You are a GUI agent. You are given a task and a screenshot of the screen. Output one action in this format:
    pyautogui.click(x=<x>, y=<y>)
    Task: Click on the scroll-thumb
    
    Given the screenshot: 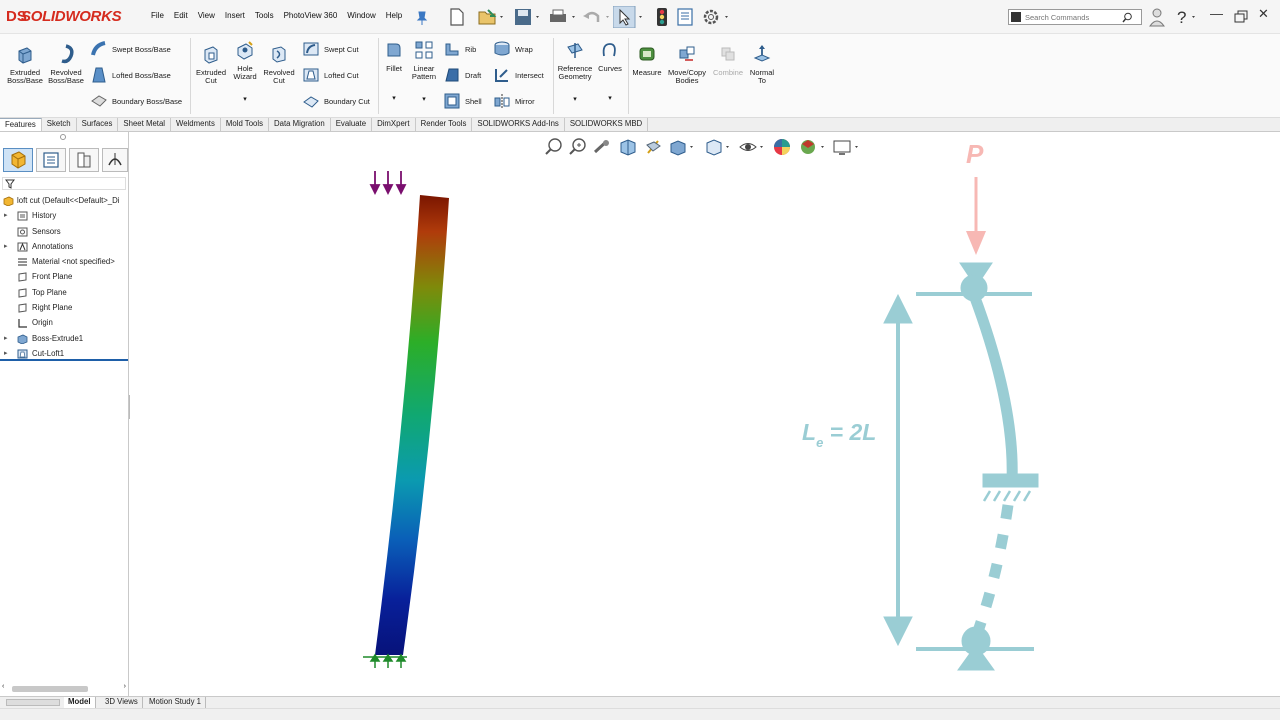 What is the action you would take?
    pyautogui.click(x=50, y=689)
    